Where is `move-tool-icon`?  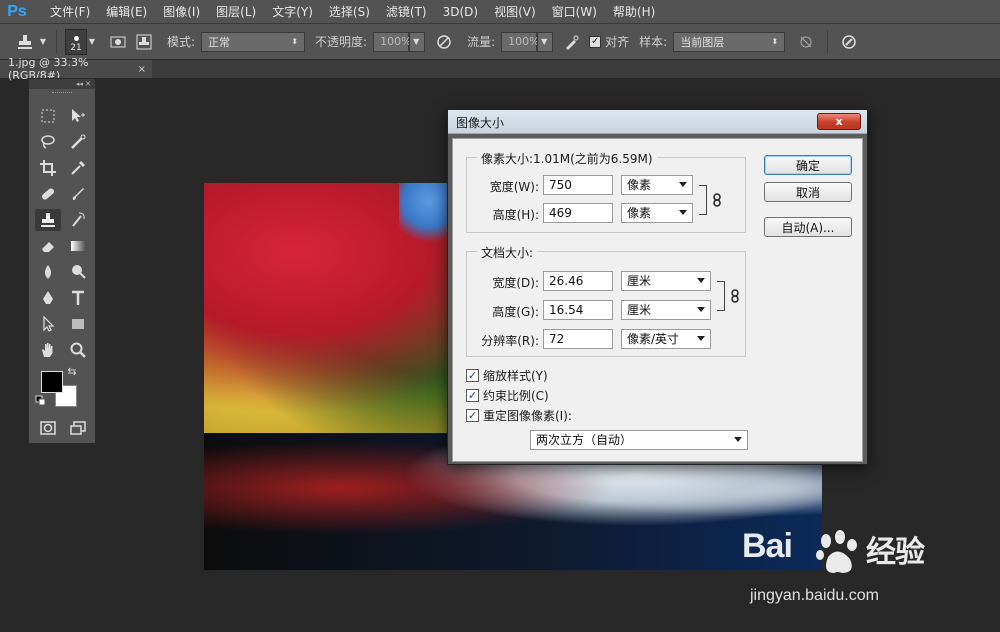
move-tool-icon is located at coordinates (78, 116).